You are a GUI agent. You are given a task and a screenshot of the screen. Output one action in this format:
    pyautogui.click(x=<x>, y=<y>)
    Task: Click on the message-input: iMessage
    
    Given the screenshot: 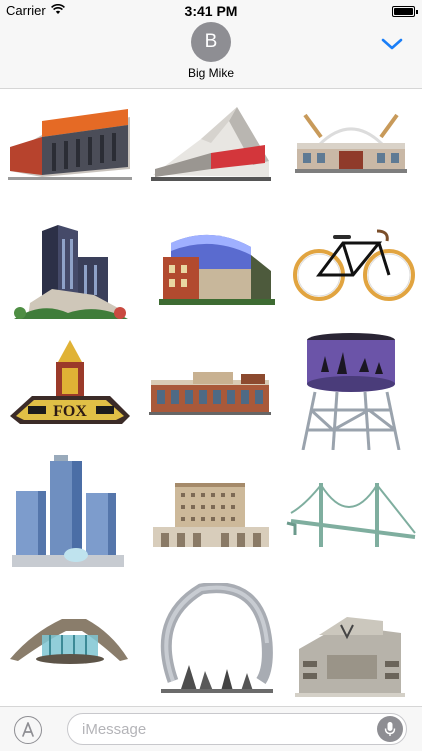 What is the action you would take?
    pyautogui.click(x=237, y=729)
    